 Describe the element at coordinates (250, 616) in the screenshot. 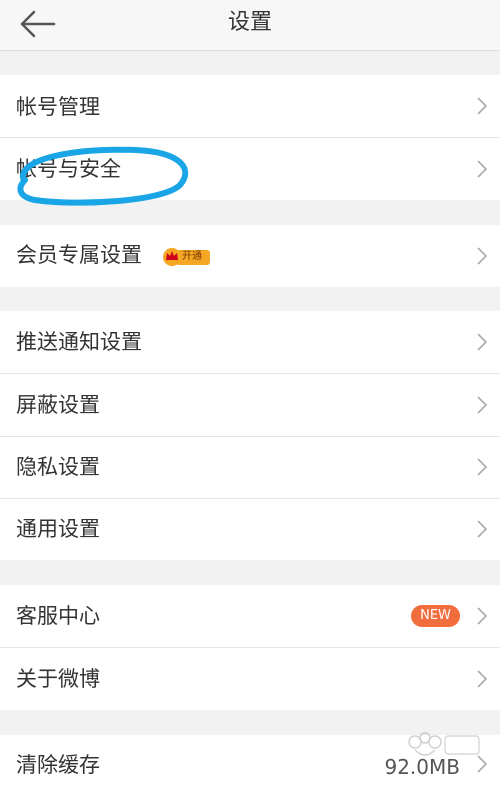

I see `menu-item-customer-service: 客服中心 NEW` at that location.